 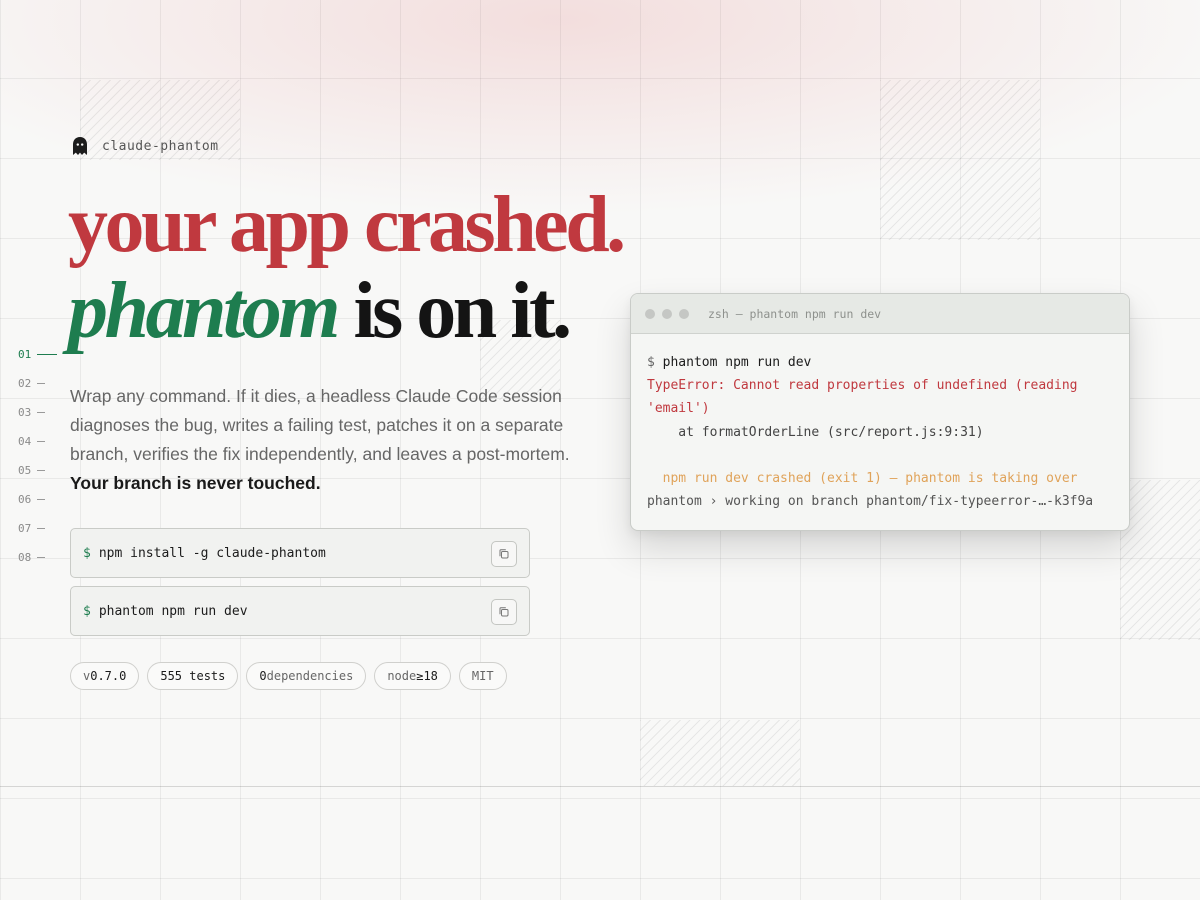 What do you see at coordinates (80, 146) in the screenshot?
I see `ghost-icon` at bounding box center [80, 146].